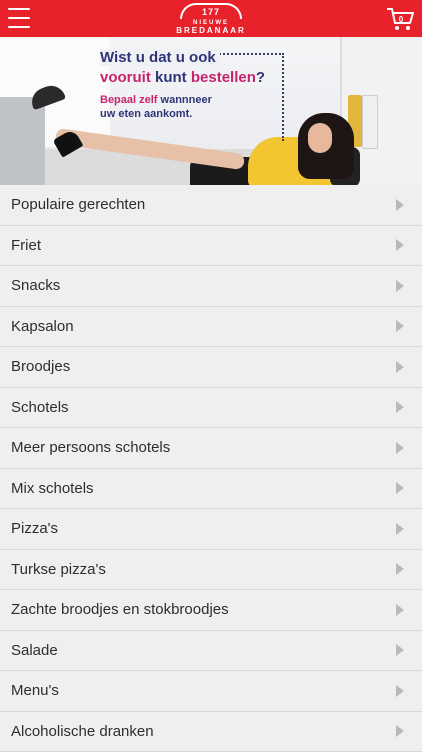 This screenshot has width=422, height=752. Describe the element at coordinates (211, 11) in the screenshot. I see `logo-mark: 177` at that location.